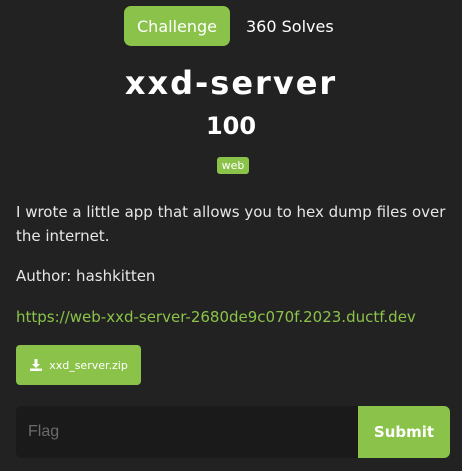  I want to click on tab-challenge: Challenge, so click(177, 26).